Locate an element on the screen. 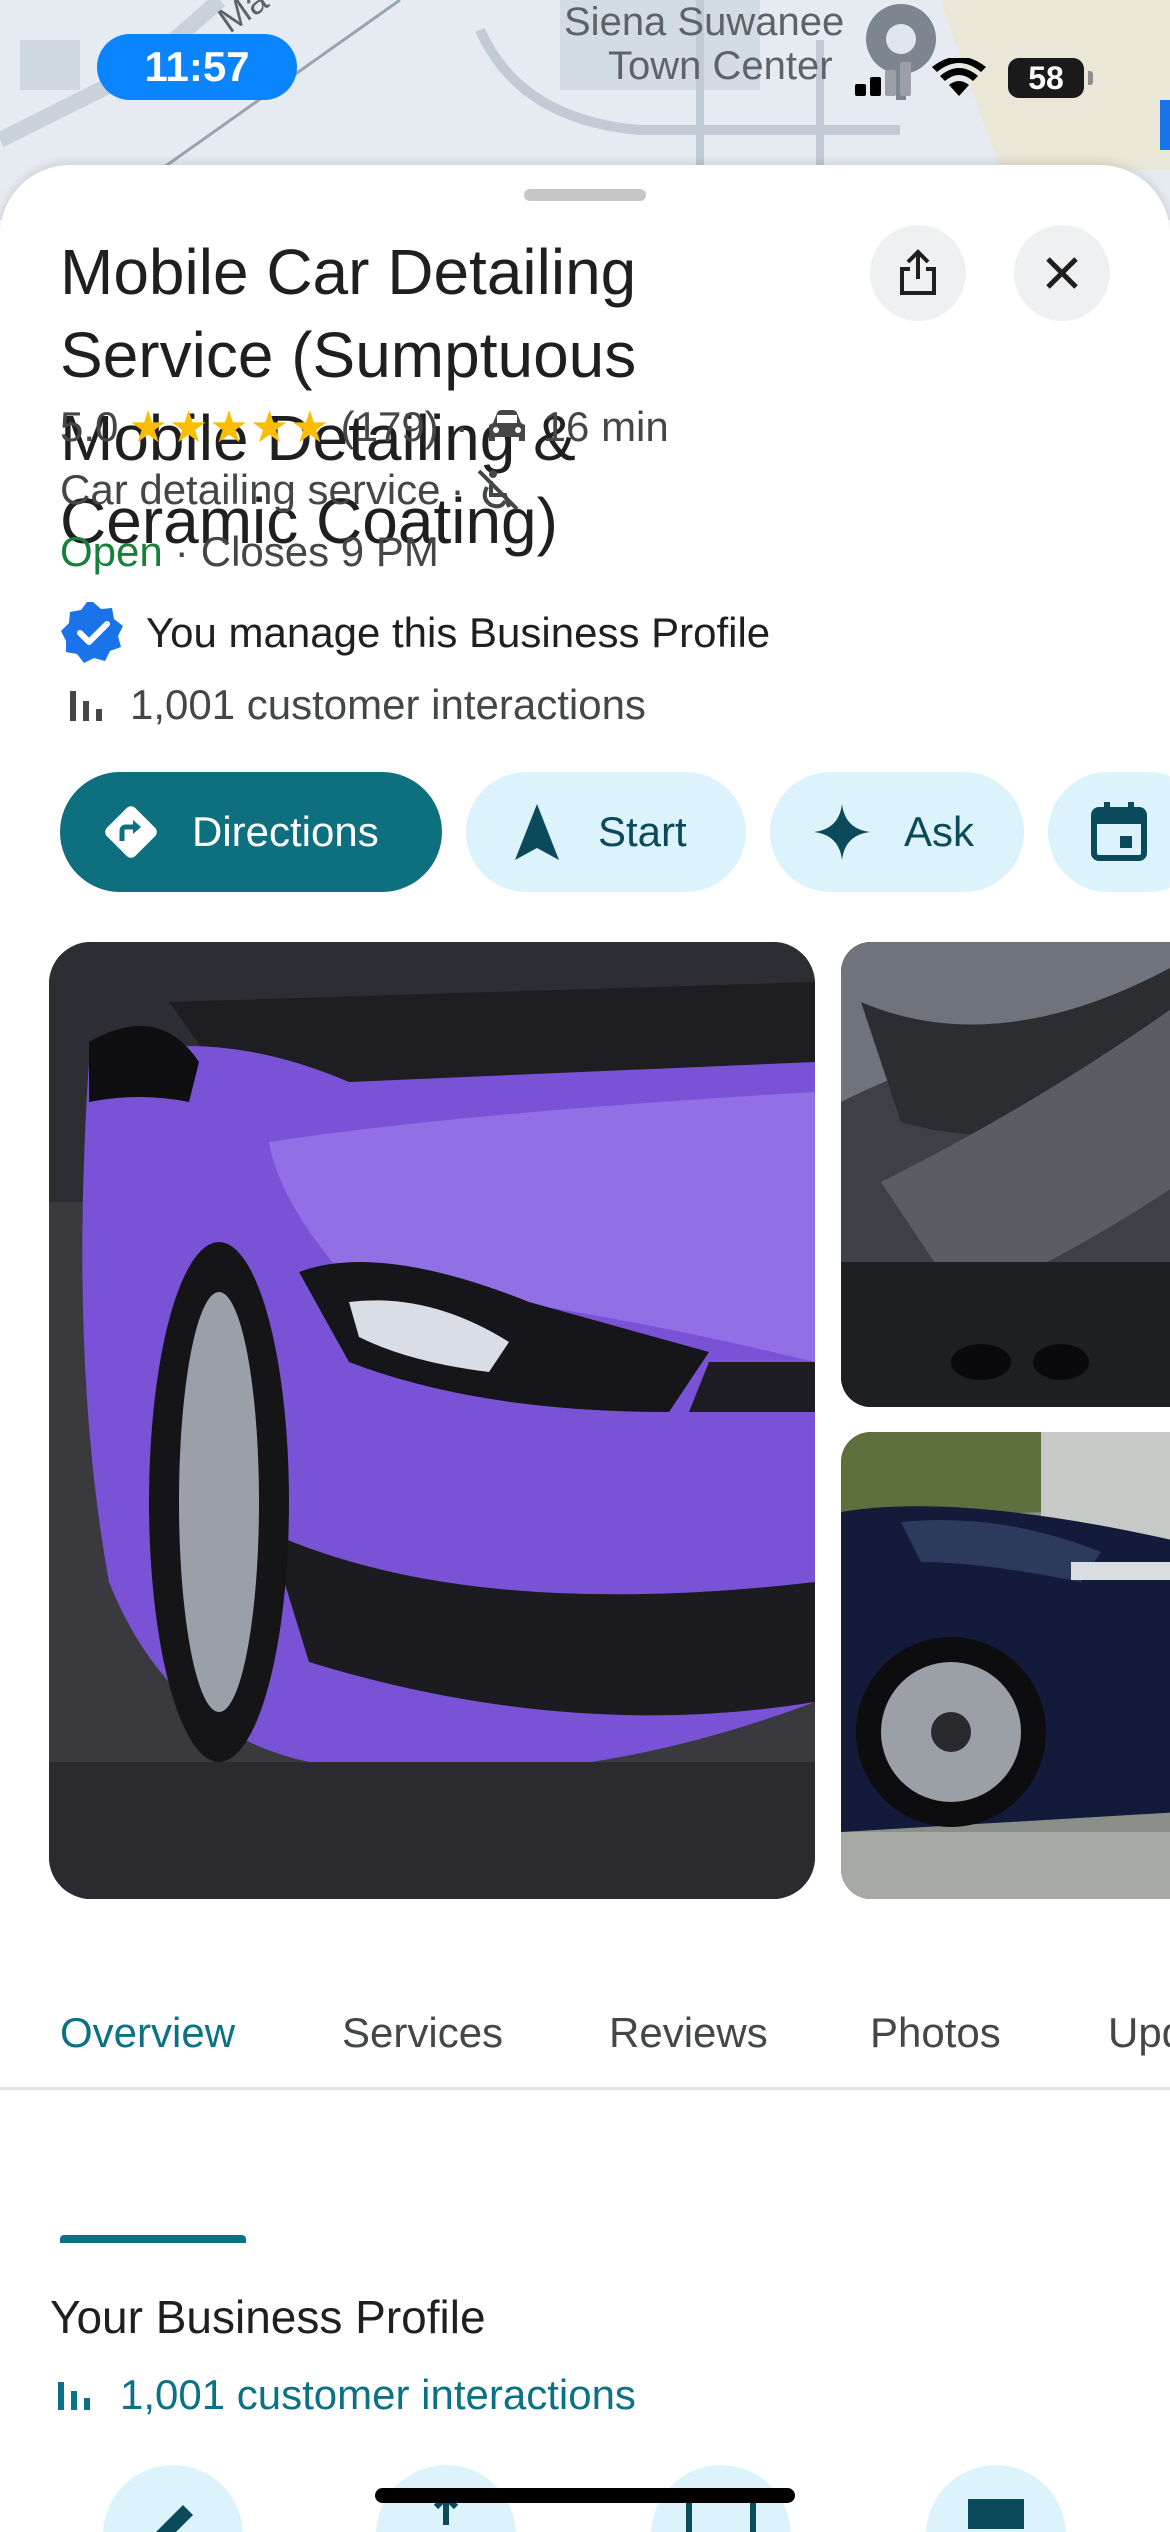 The image size is (1170, 2532). verified-badge-icon is located at coordinates (92, 632).